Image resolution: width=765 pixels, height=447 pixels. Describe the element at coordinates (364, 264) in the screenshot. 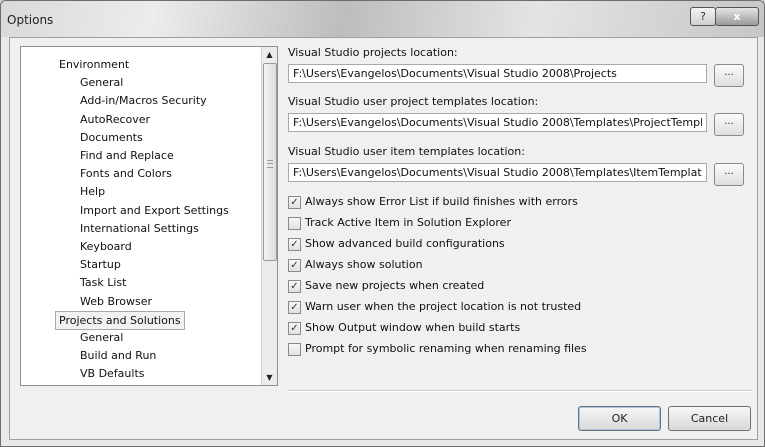

I see `option-label: Always show solution` at that location.